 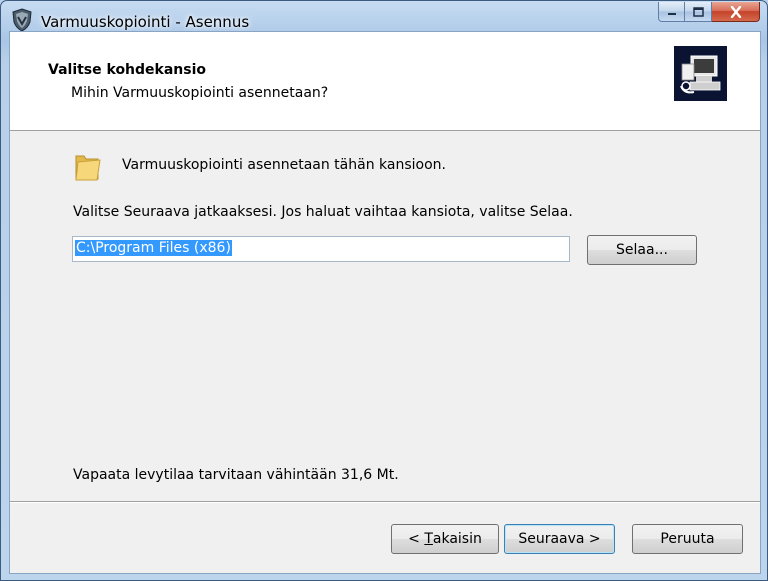 I want to click on minimize-icon, so click(x=671, y=13).